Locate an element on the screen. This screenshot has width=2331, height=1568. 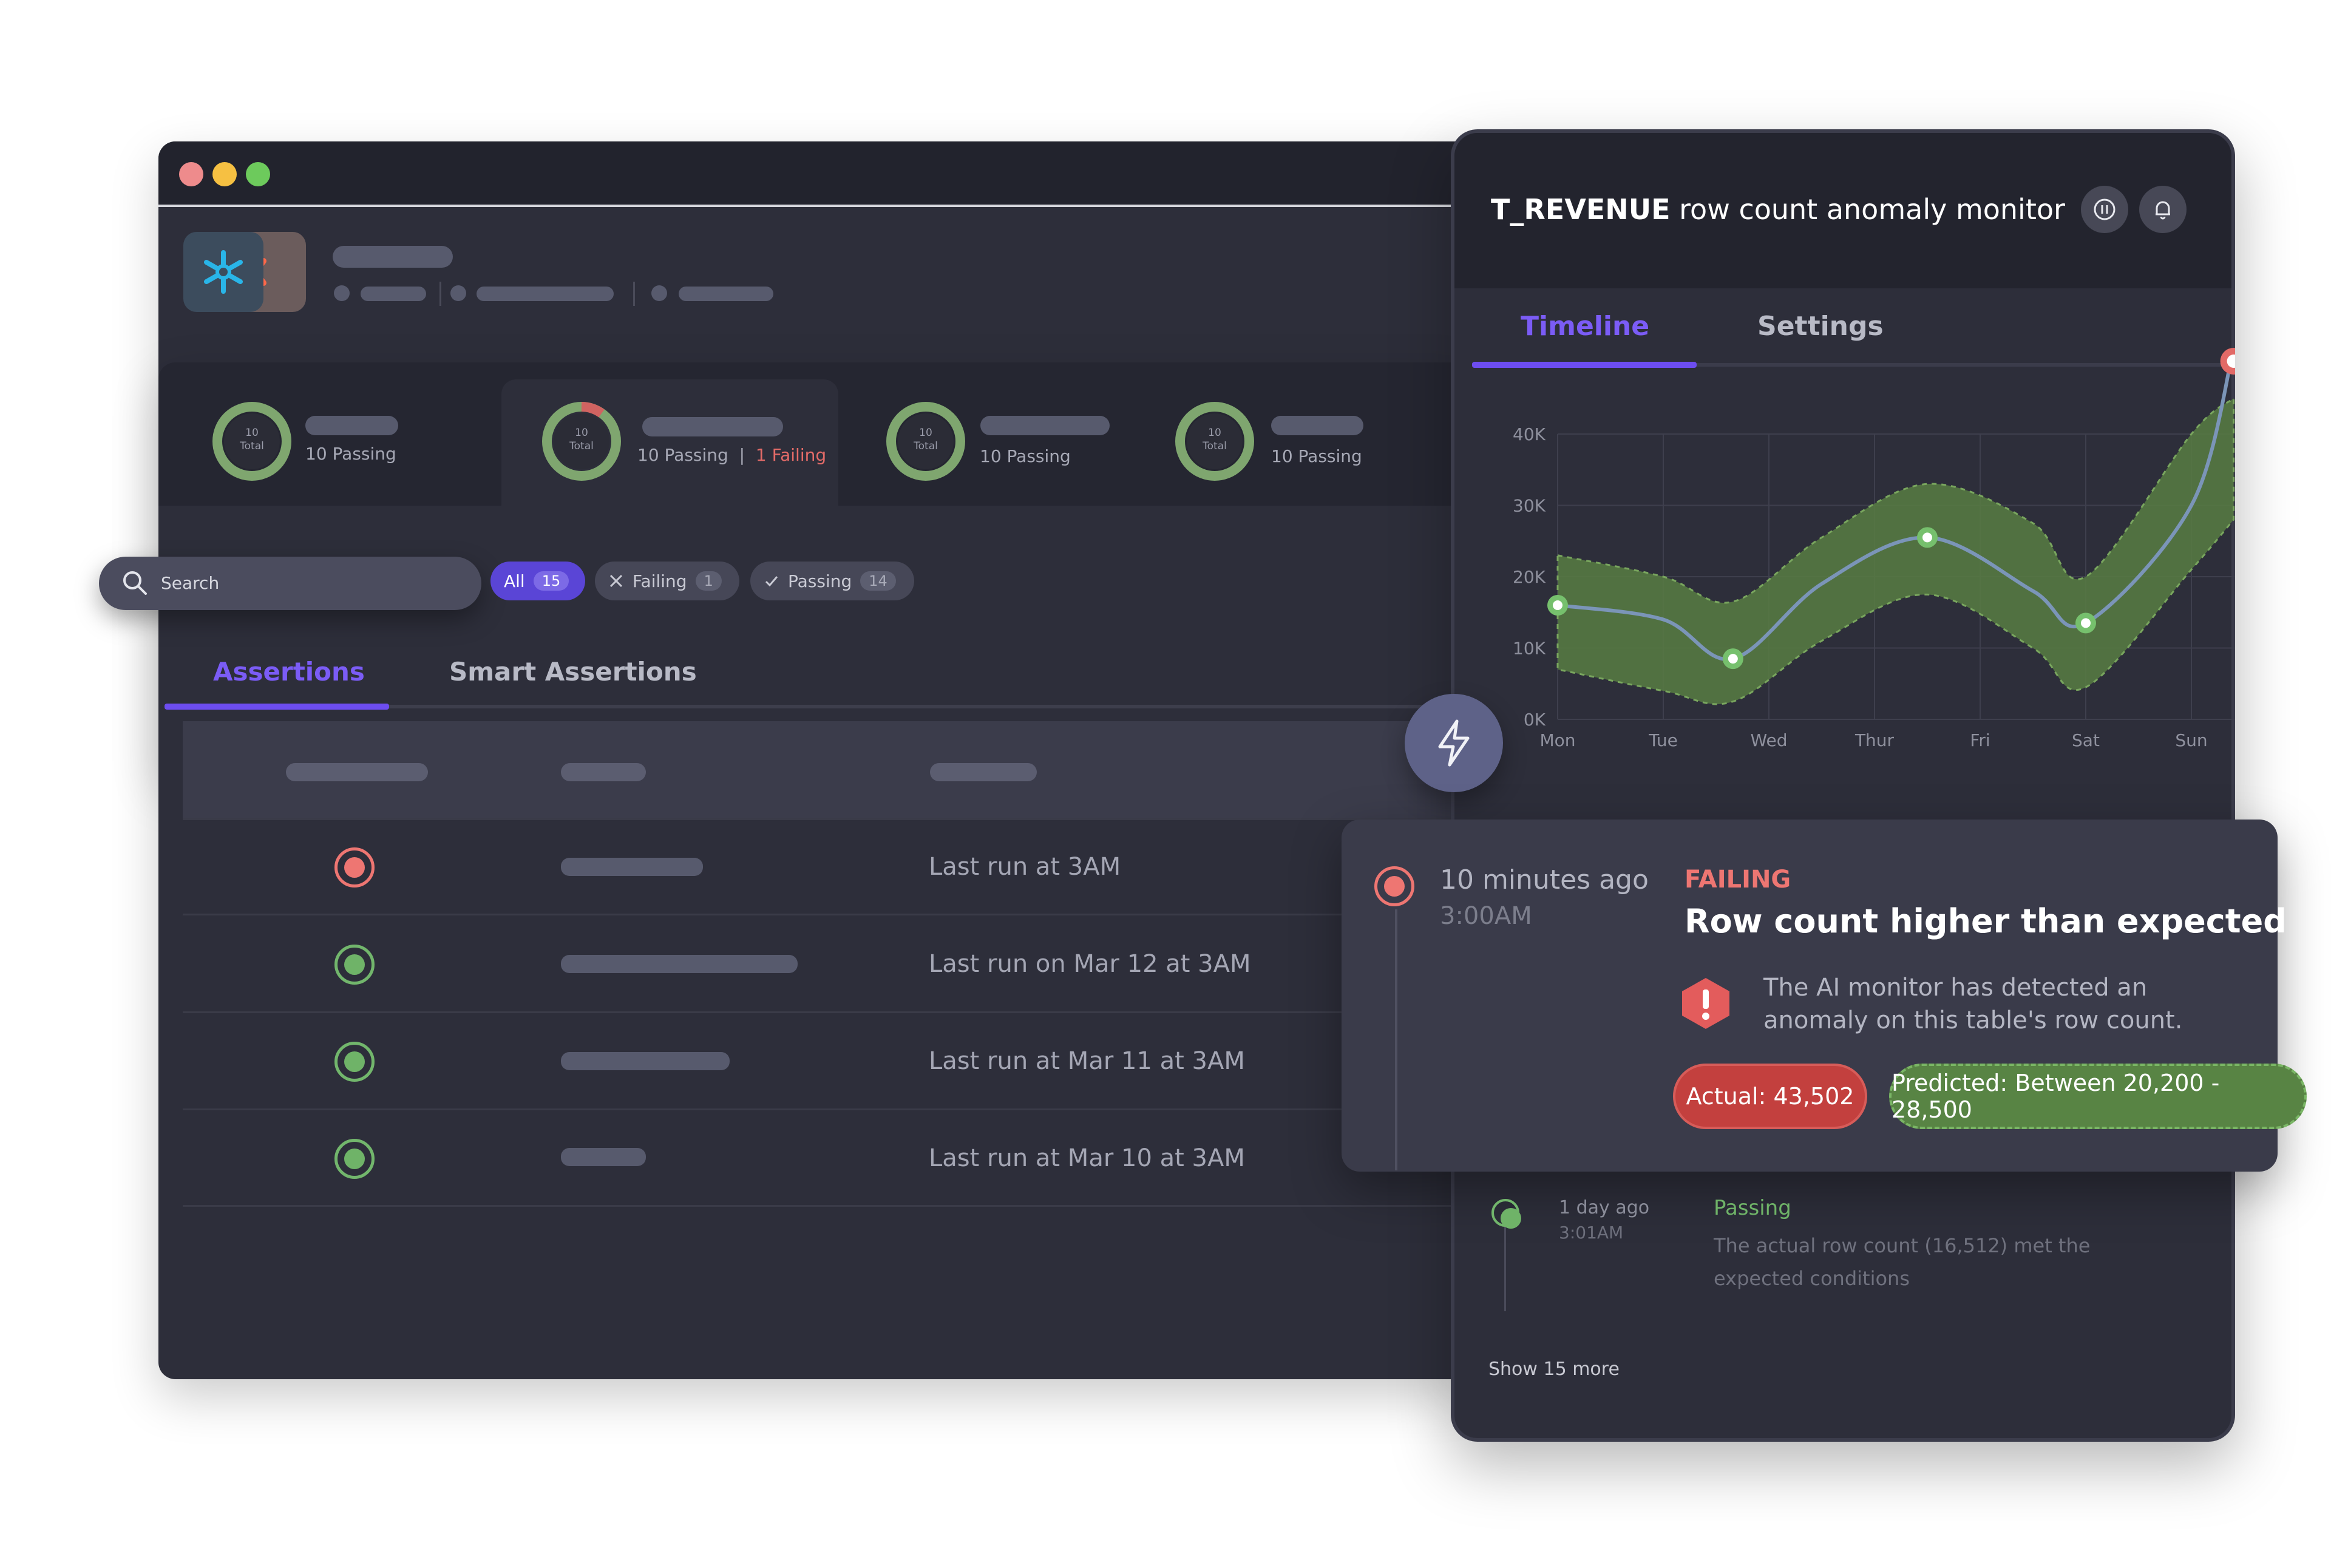
pause-button is located at coordinates (2104, 209).